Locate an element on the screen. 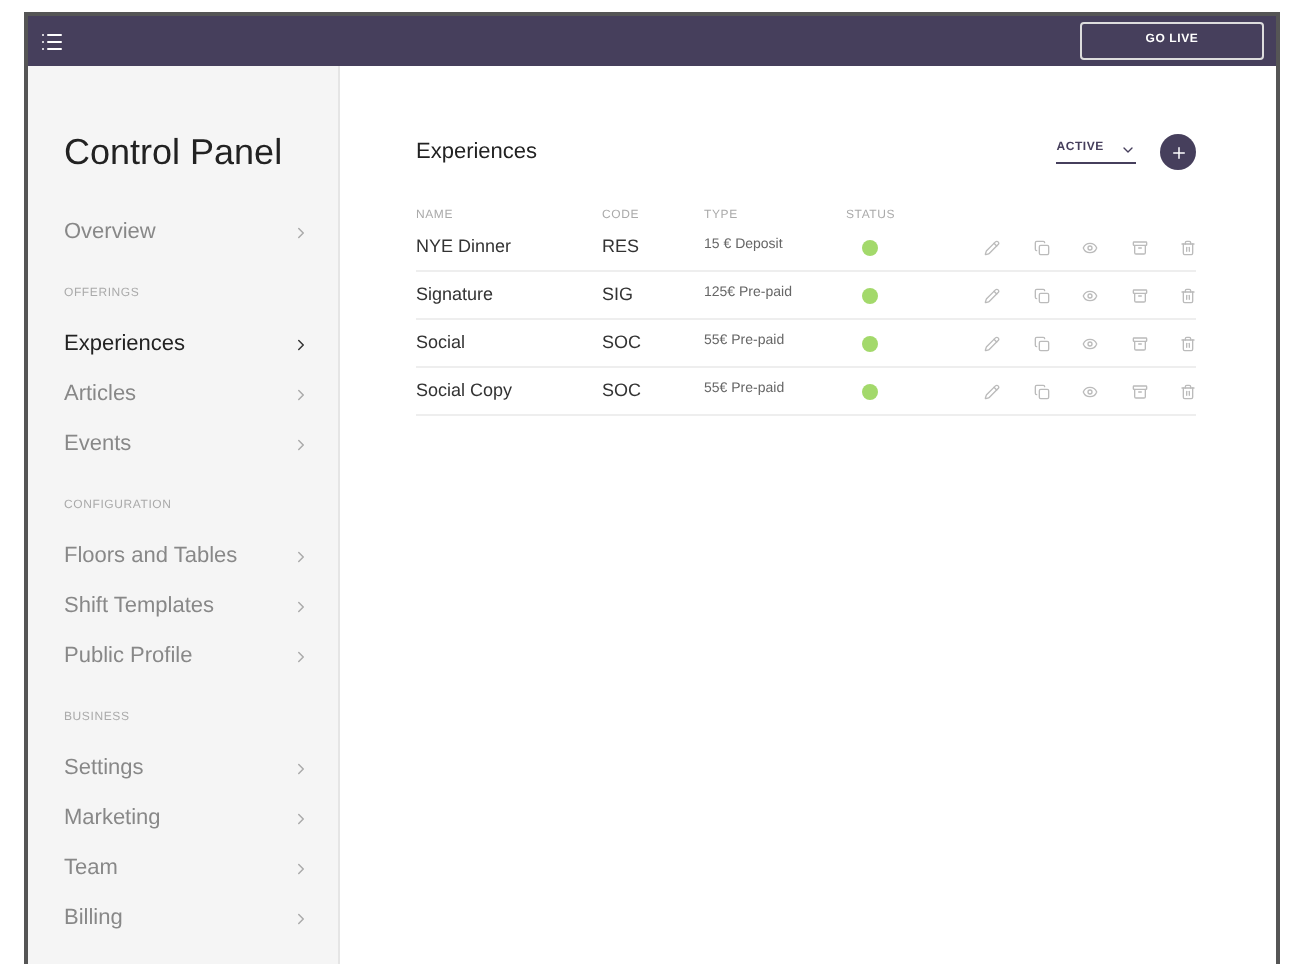  sidebar-title: Control Panel is located at coordinates (174, 153).